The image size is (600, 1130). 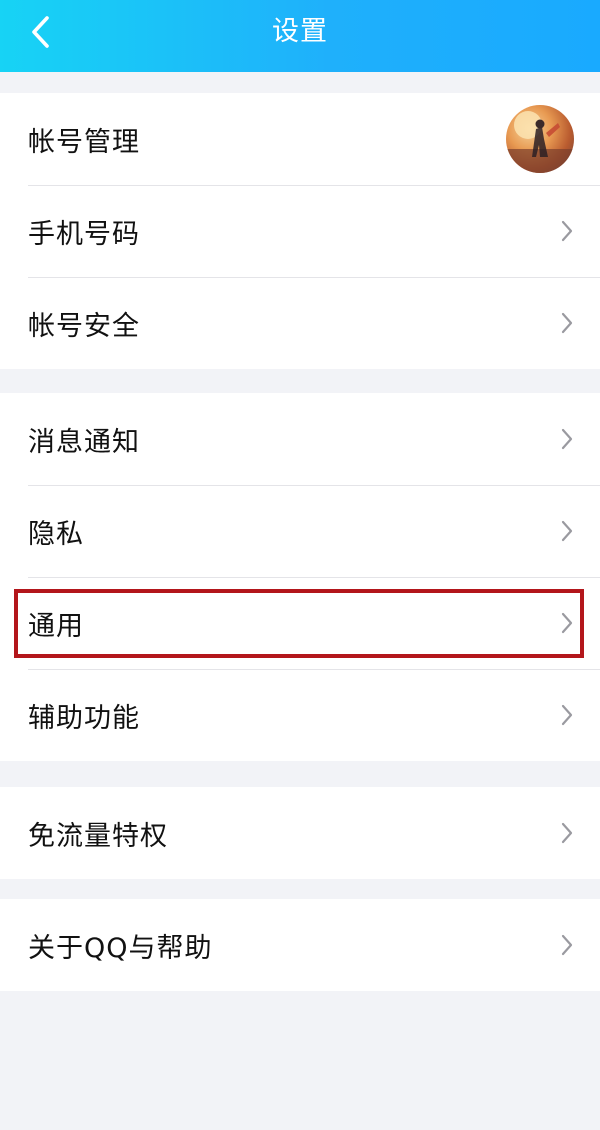 I want to click on settings-row-label: 帐号管理, so click(x=84, y=142).